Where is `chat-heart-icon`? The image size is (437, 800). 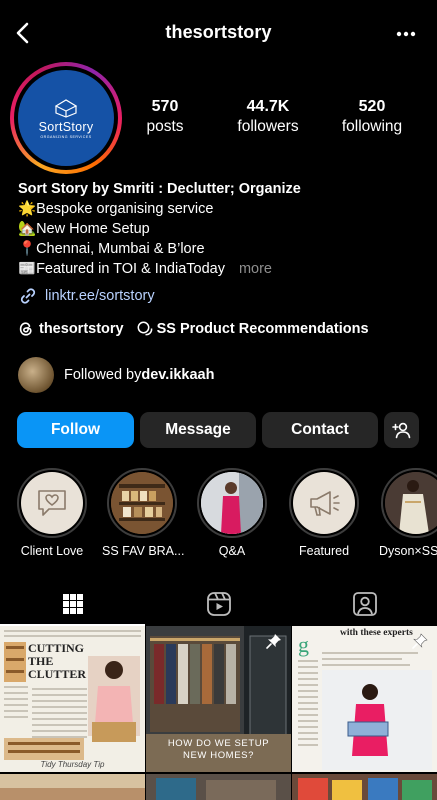
chat-heart-icon is located at coordinates (52, 503).